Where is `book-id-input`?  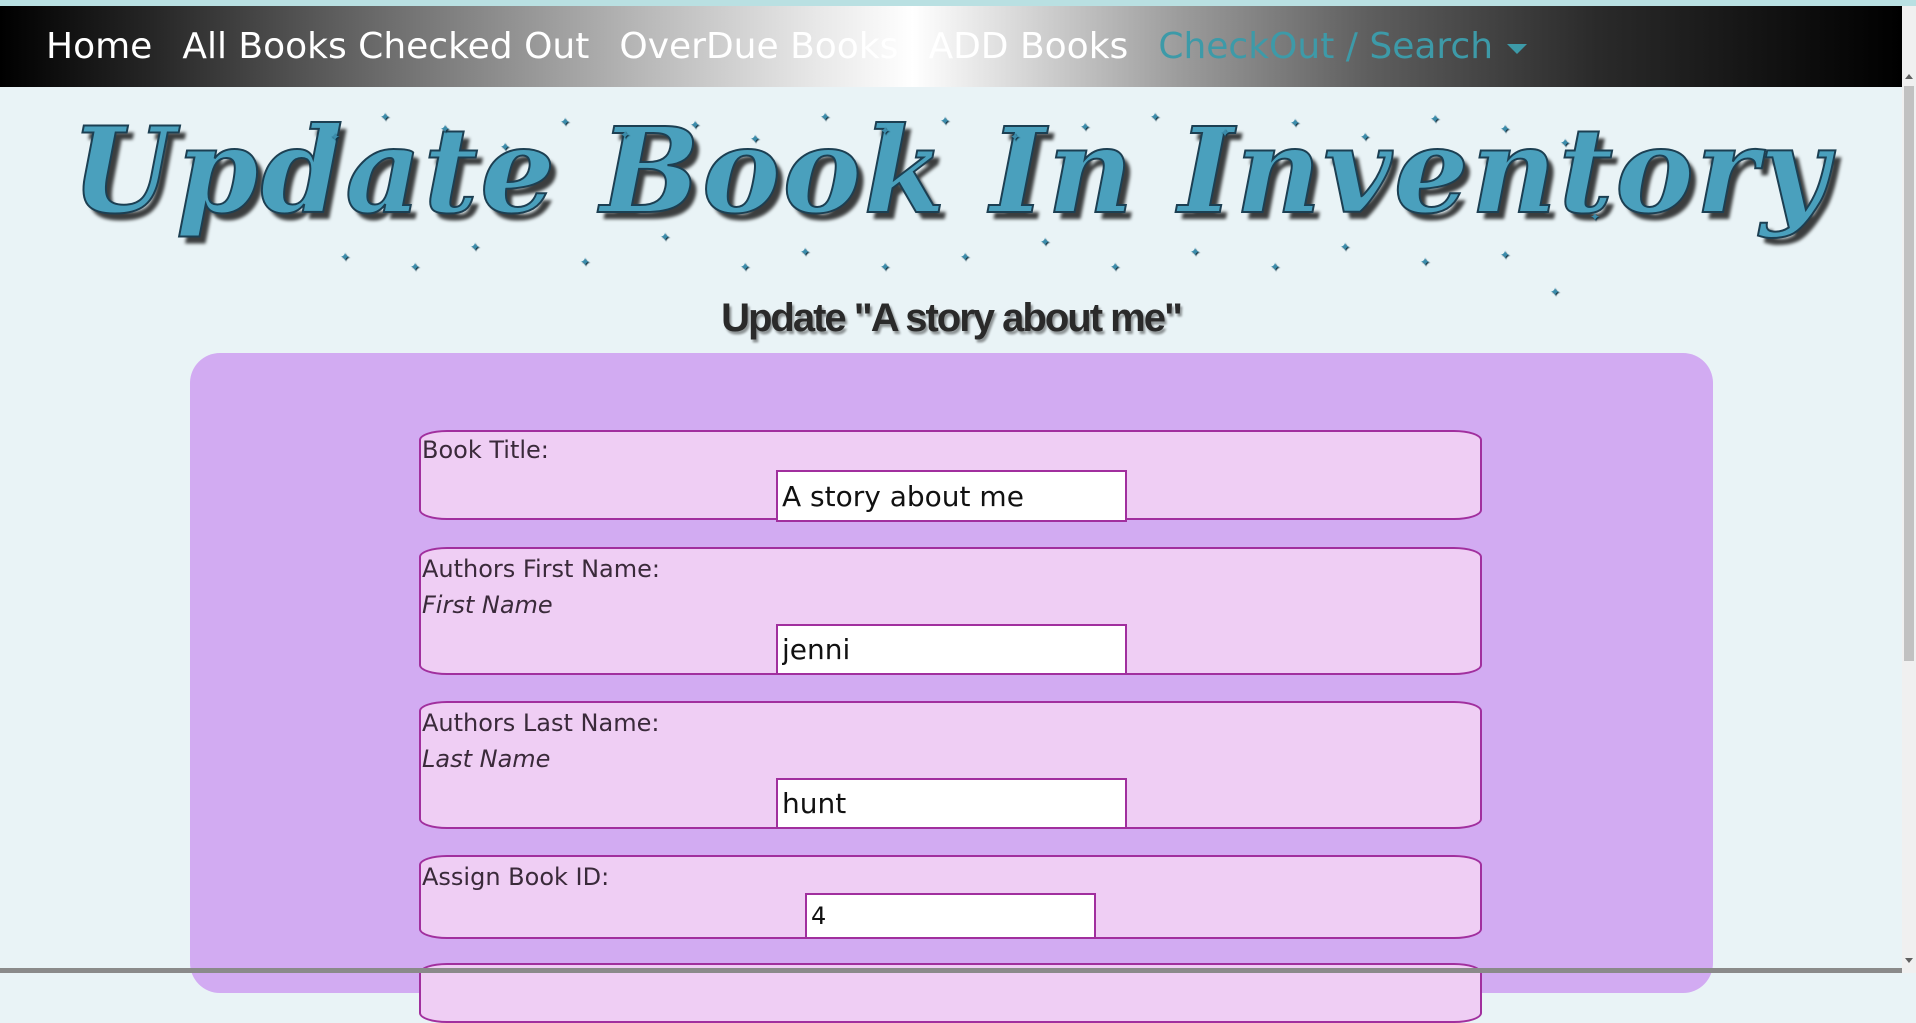 book-id-input is located at coordinates (950, 916).